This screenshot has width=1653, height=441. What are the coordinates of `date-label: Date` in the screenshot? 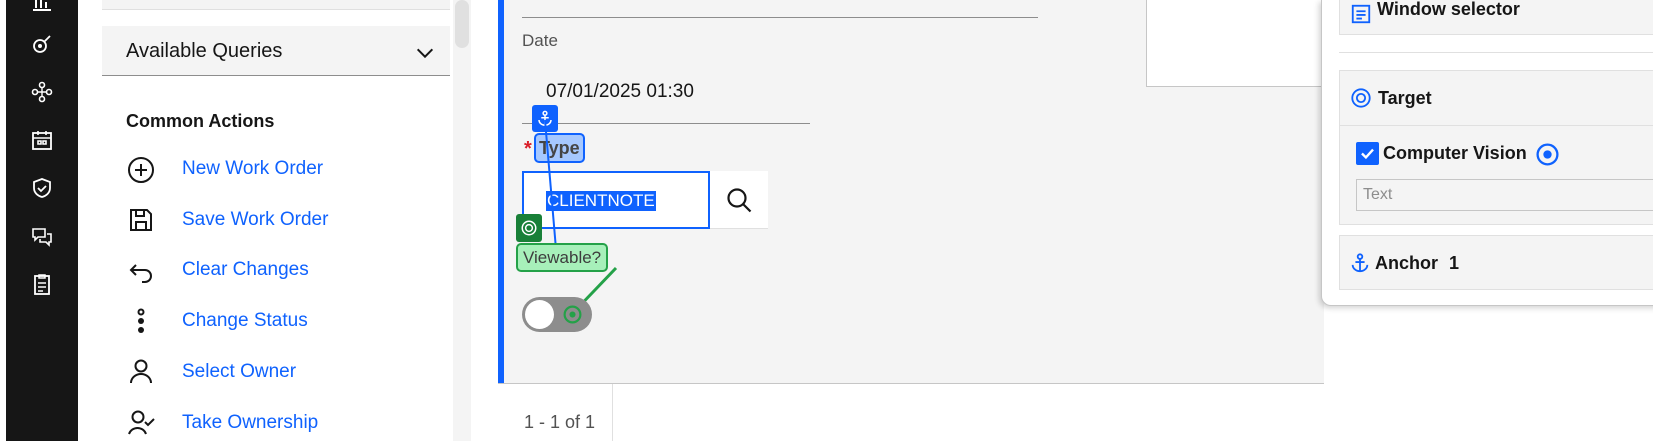 It's located at (540, 40).